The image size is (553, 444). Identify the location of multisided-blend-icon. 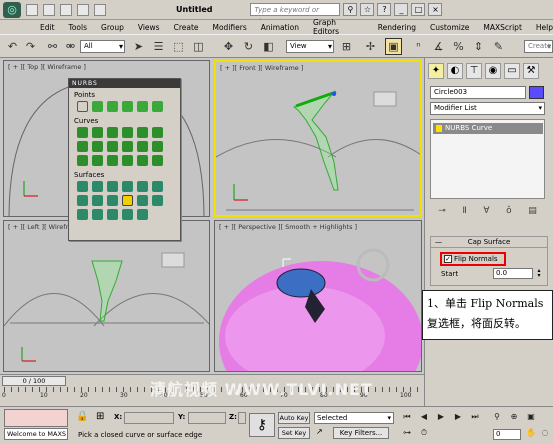
(112, 214).